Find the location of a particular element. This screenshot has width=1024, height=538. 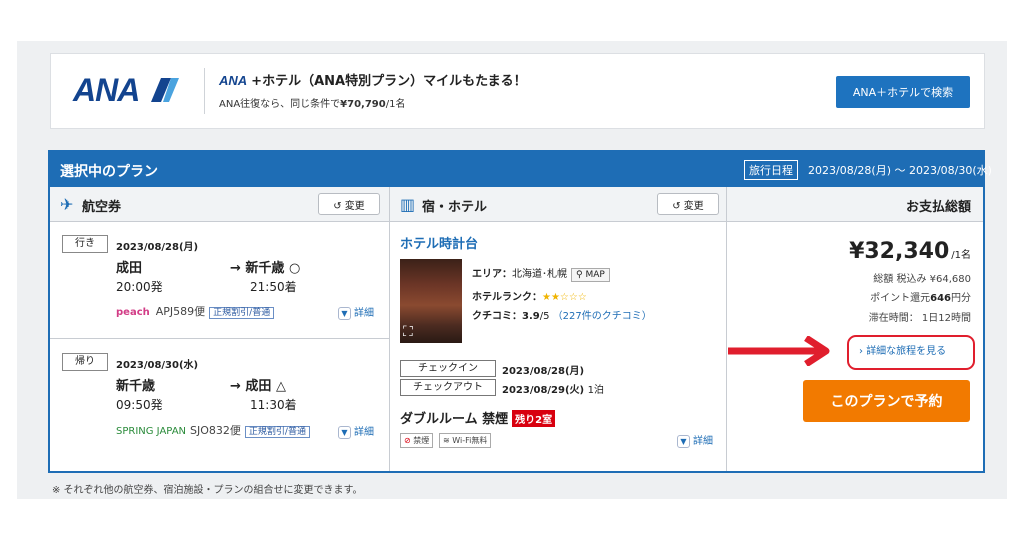

return-tag: 帰り is located at coordinates (85, 362).